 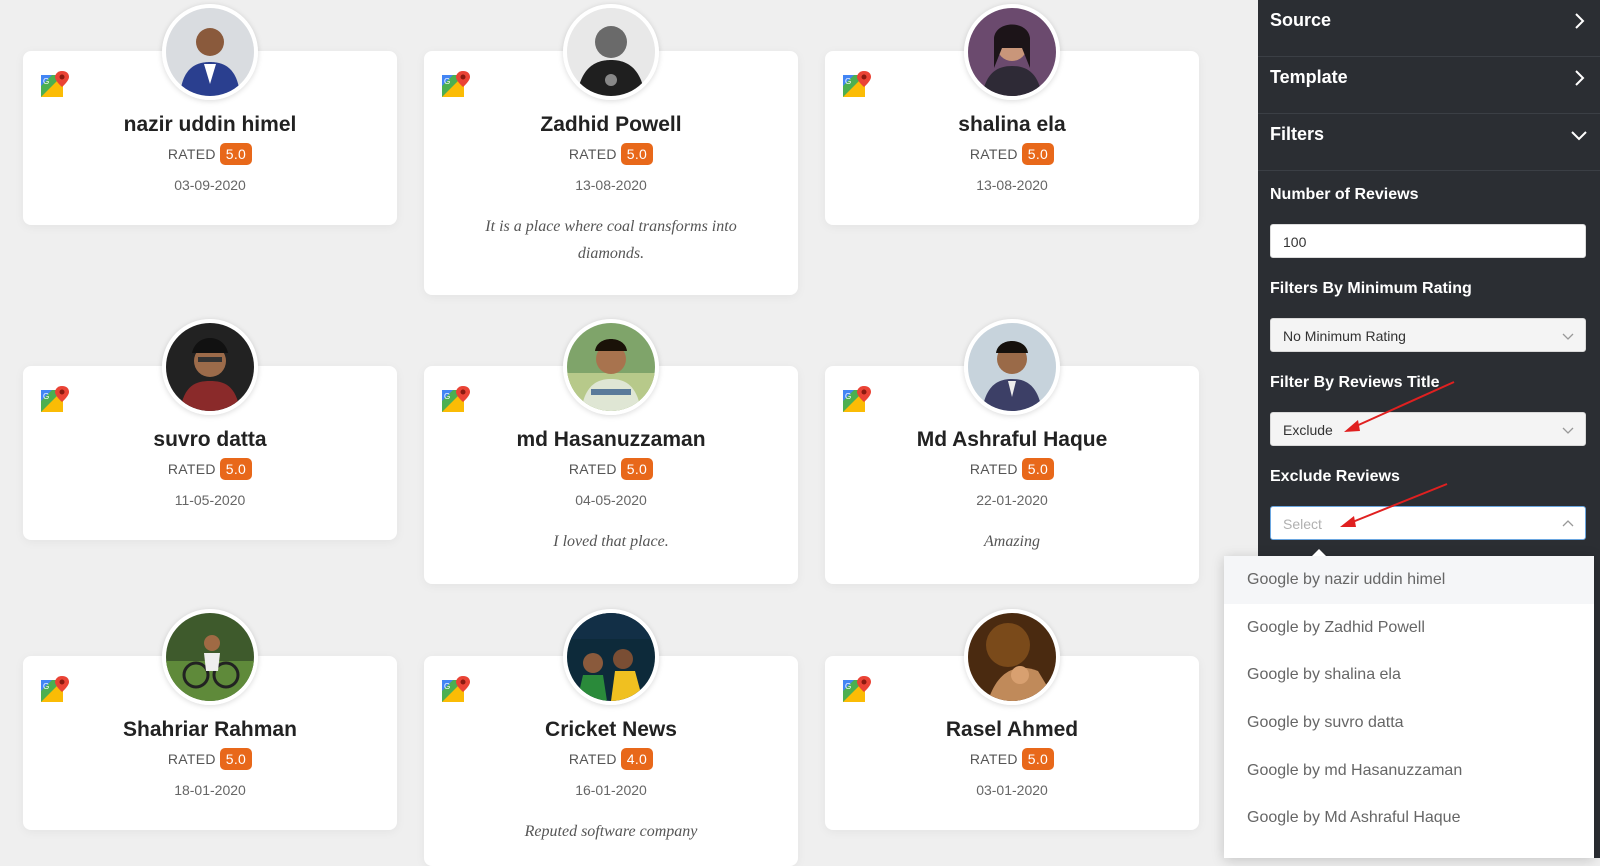 What do you see at coordinates (1409, 675) in the screenshot?
I see `dropdown-option: Google by shalina ela` at bounding box center [1409, 675].